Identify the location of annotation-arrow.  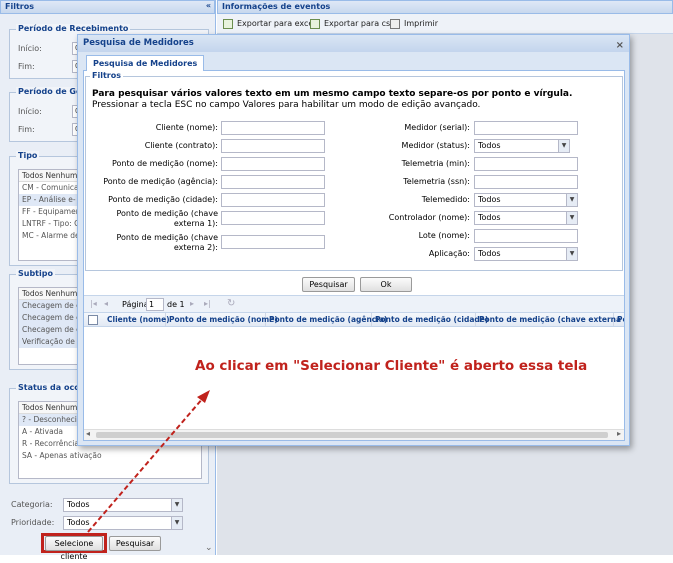
(148, 461).